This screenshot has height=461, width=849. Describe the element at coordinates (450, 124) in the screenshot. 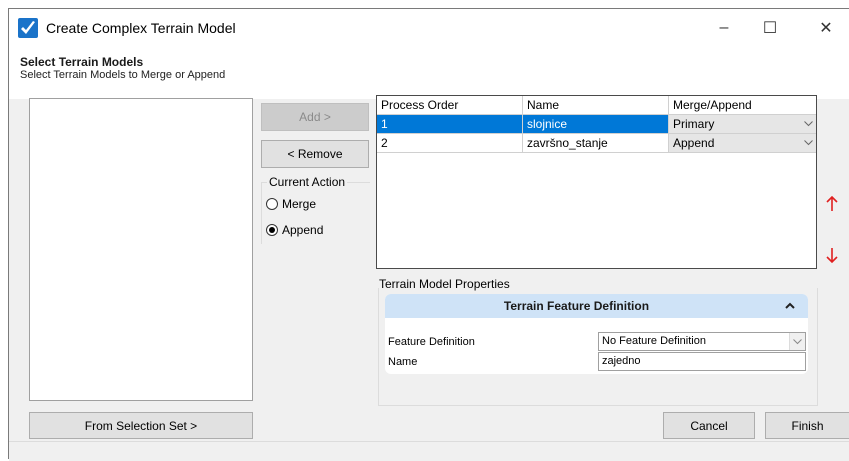

I see `row-process-order: 1` at that location.